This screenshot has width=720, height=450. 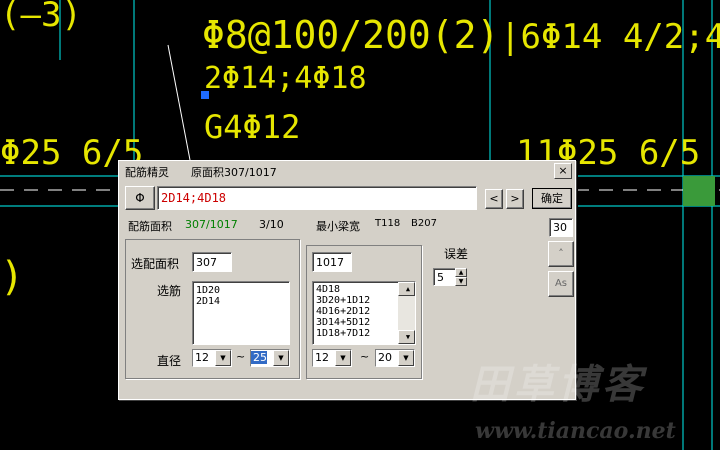 I want to click on selected-column-block, so click(x=699, y=191).